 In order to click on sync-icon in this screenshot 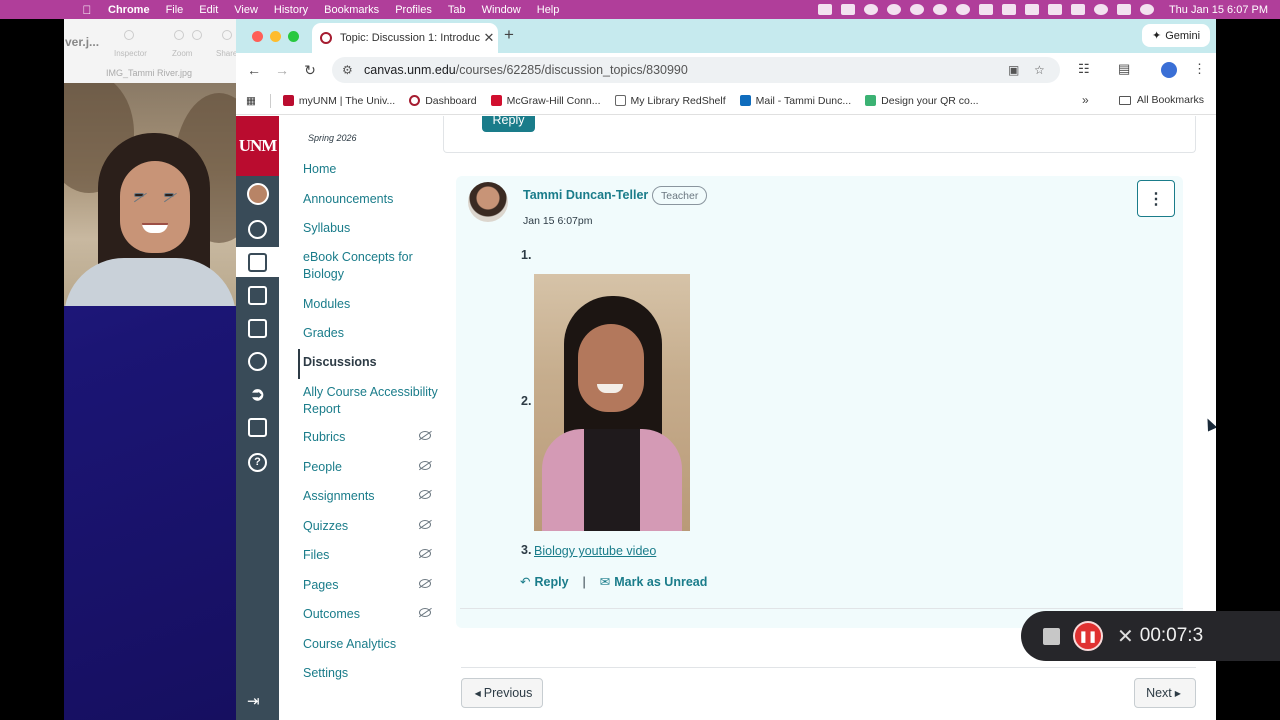, I will do `click(962, 9)`.